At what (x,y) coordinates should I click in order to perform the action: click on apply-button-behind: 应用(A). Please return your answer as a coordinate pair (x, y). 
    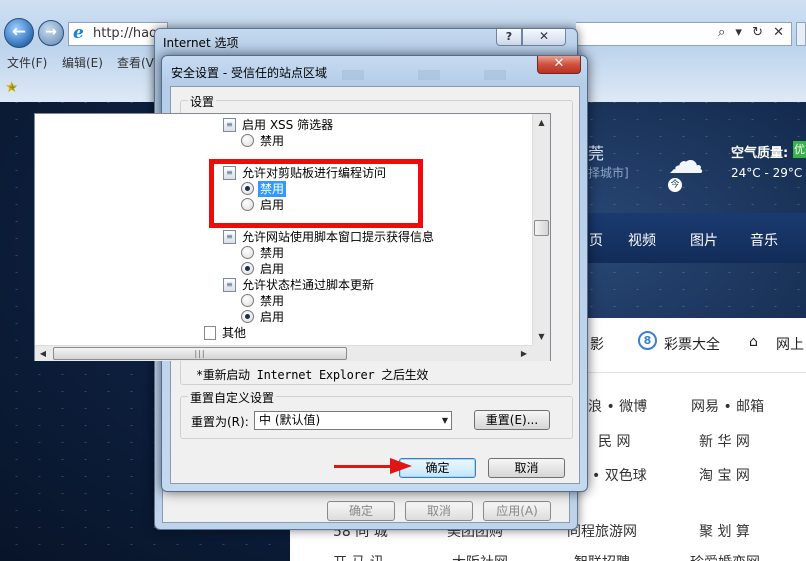
    Looking at the image, I should click on (517, 511).